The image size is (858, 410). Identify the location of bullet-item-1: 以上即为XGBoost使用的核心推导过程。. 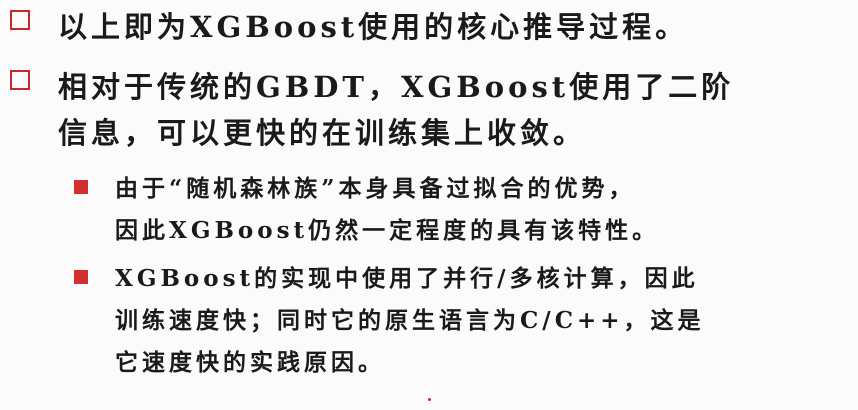
(349, 27).